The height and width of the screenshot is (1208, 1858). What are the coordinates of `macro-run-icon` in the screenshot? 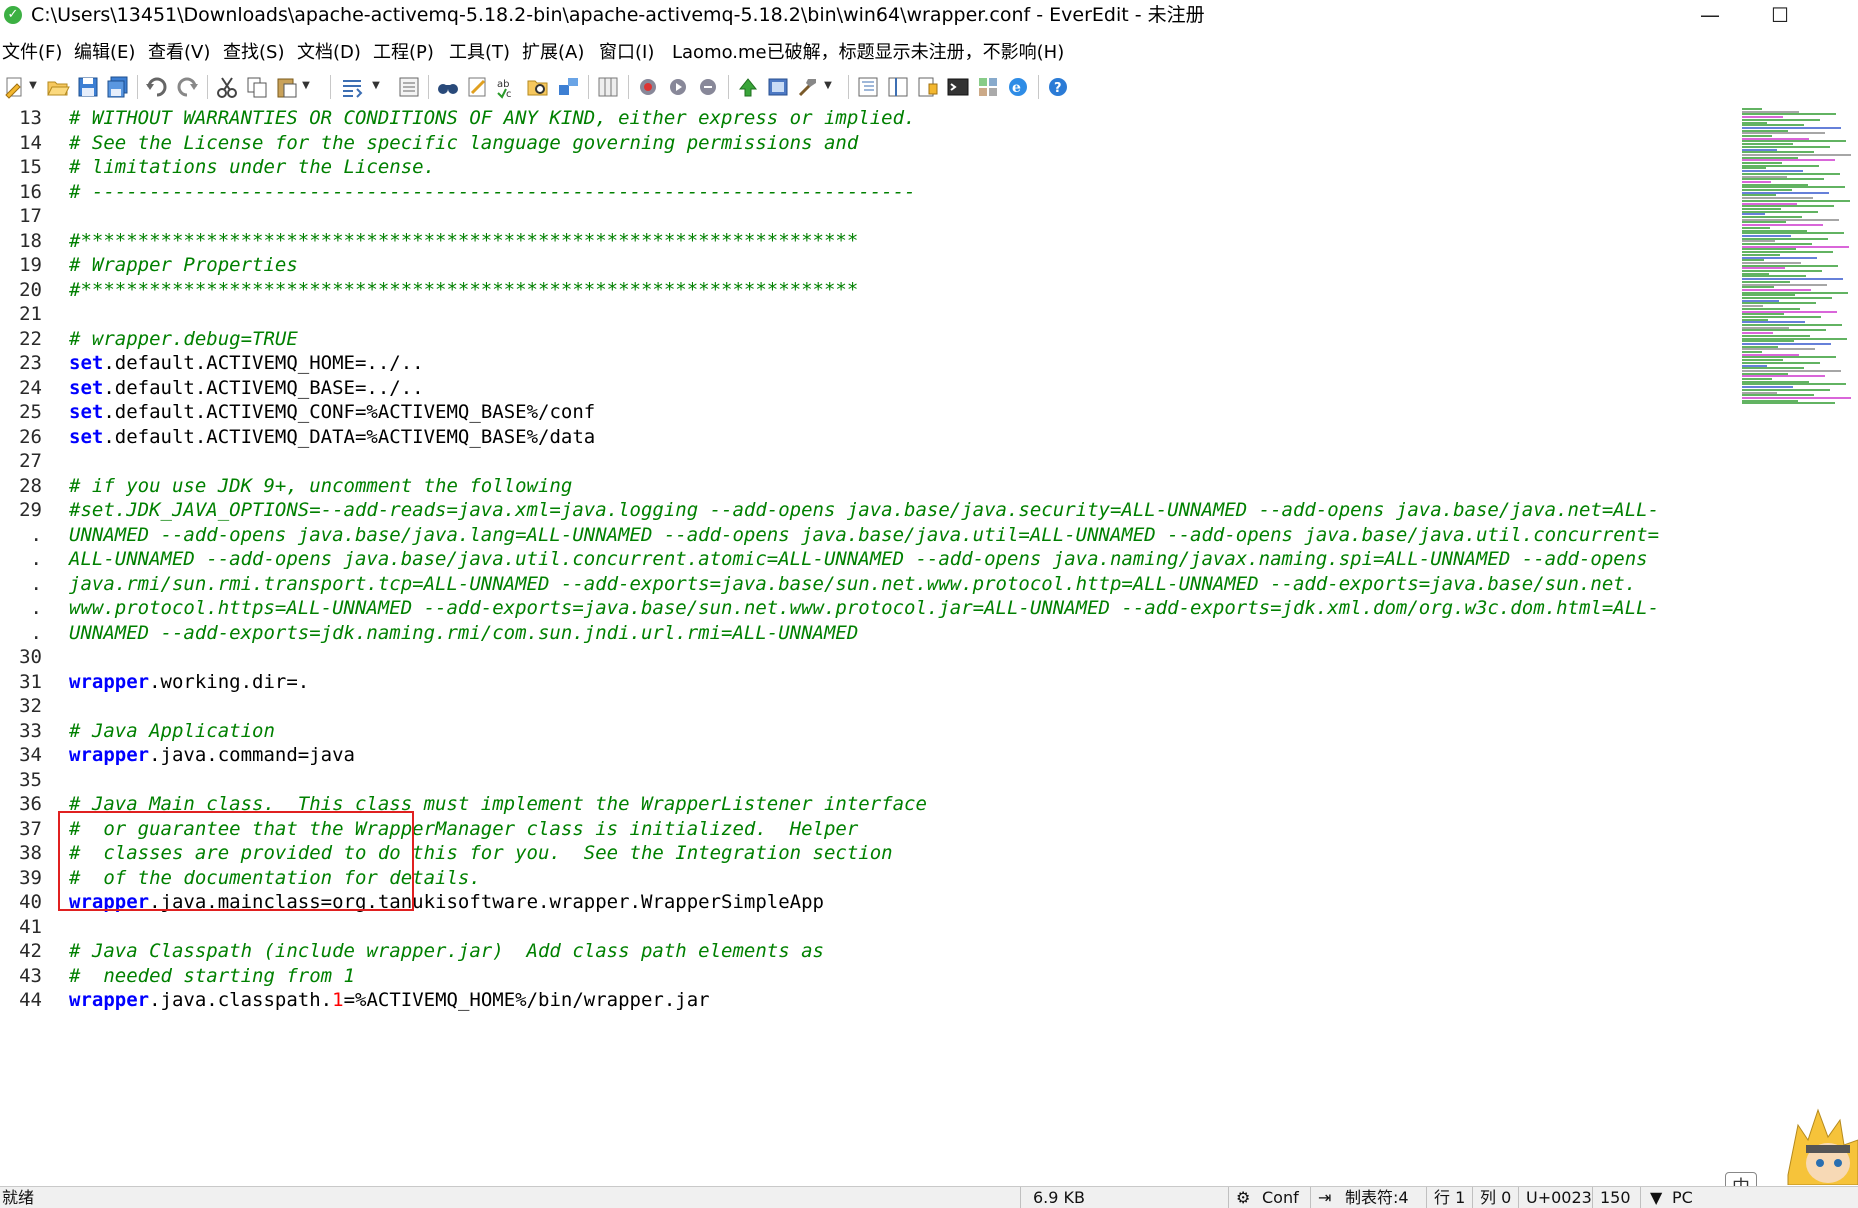 It's located at (708, 87).